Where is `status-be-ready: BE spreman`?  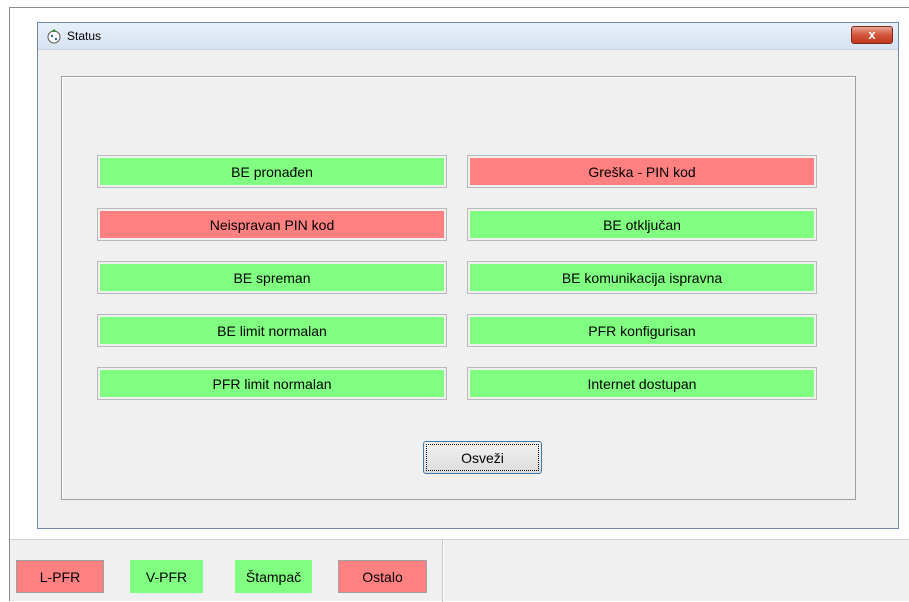 status-be-ready: BE spreman is located at coordinates (272, 277).